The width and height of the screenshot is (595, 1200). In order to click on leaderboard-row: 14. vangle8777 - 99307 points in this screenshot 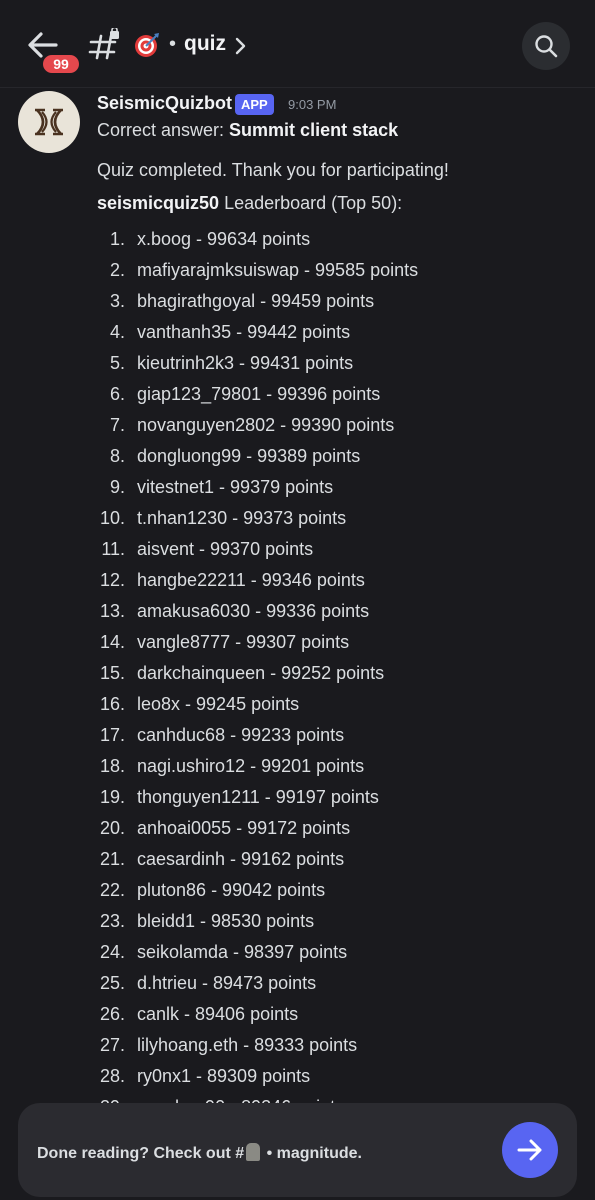, I will do `click(337, 645)`.